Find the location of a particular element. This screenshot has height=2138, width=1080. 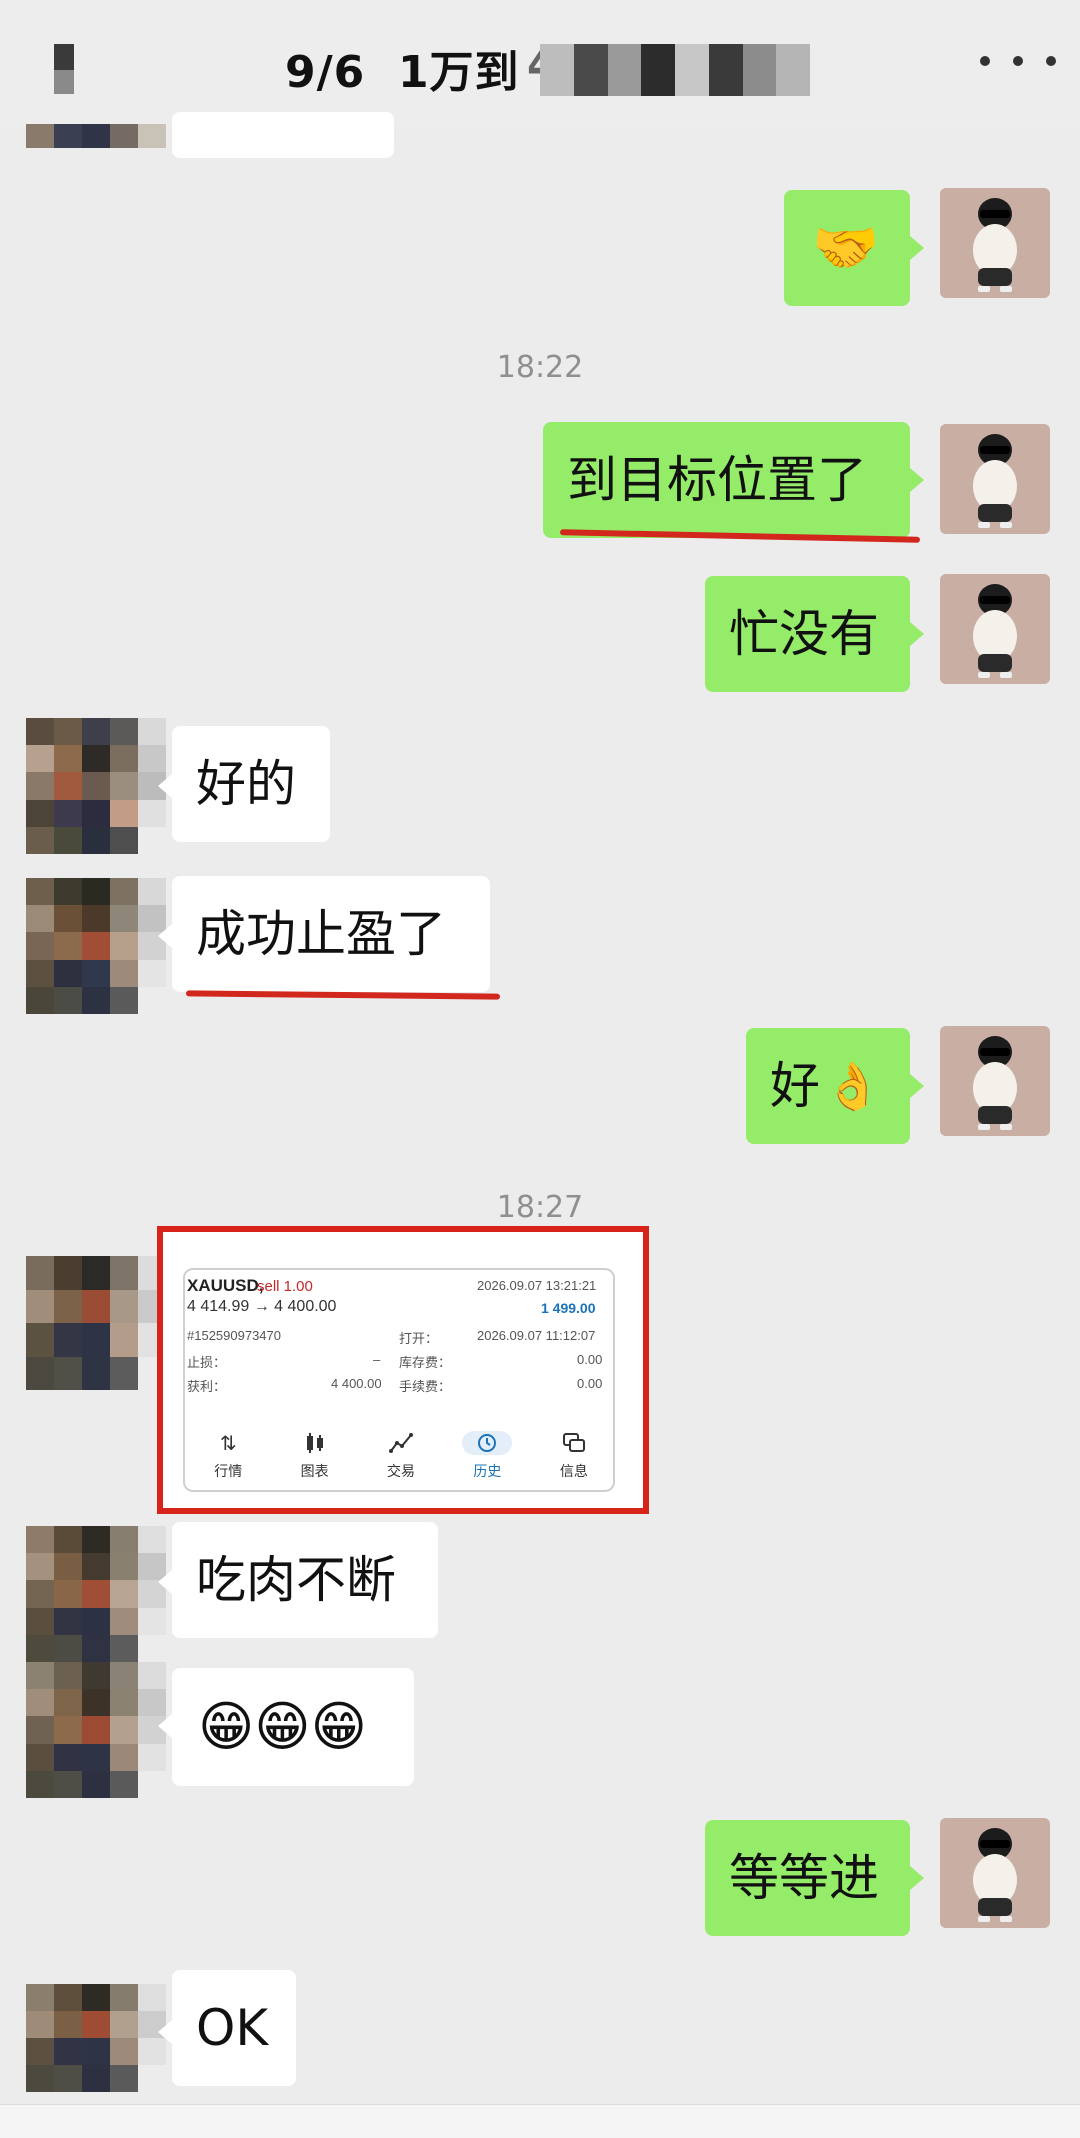

trade-close-time: 2026.09.07 13:21:21 is located at coordinates (537, 1285).